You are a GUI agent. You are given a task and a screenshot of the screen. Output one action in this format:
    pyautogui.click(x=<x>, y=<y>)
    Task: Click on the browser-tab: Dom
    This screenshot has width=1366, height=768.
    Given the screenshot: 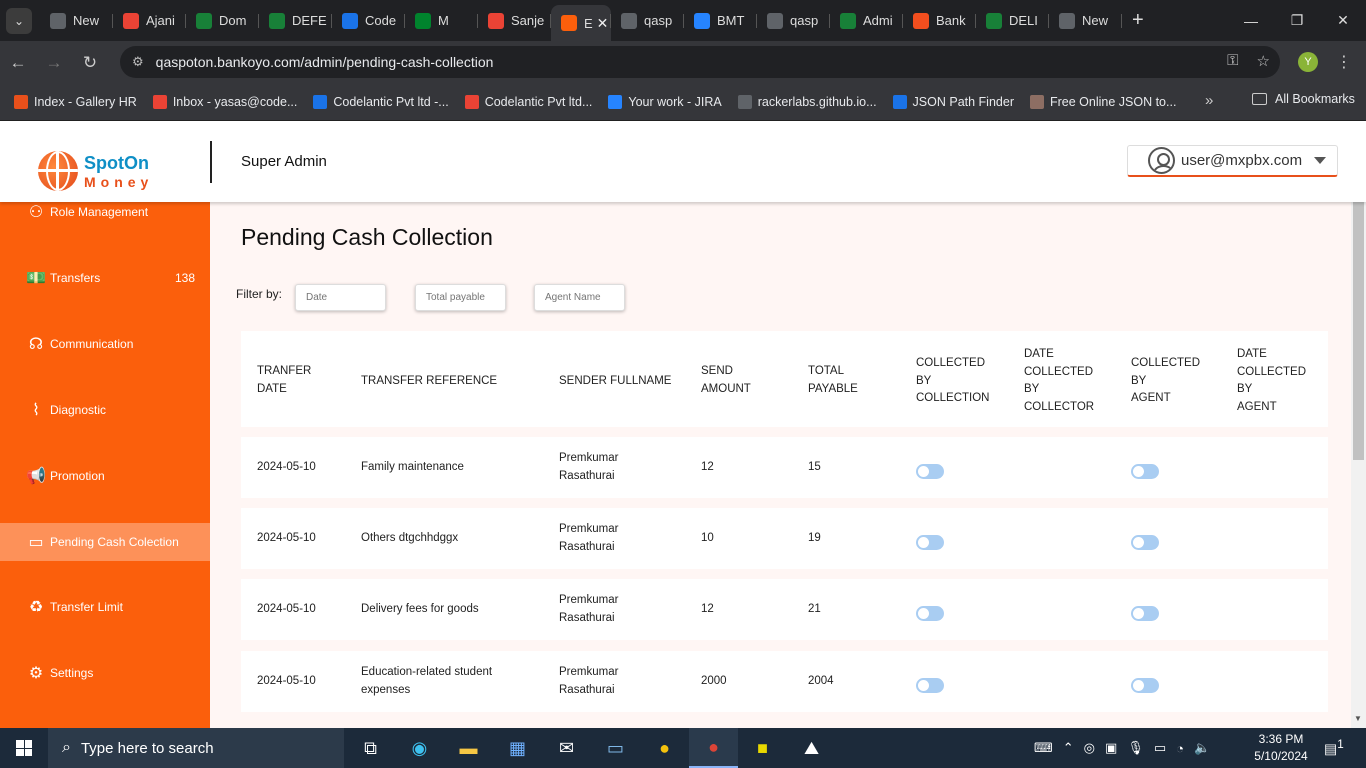 What is the action you would take?
    pyautogui.click(x=222, y=21)
    